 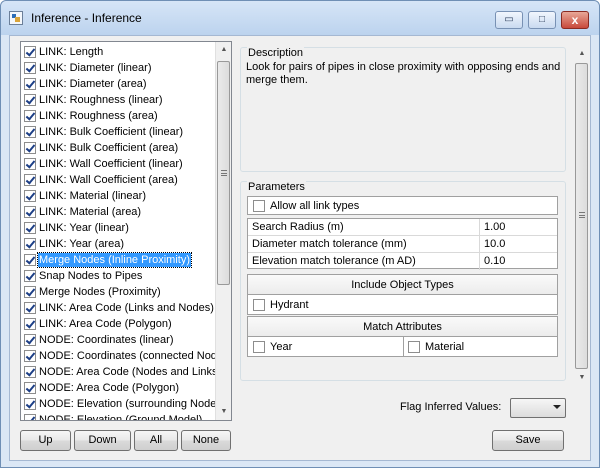 I want to click on list-scrollbar: ▲ ▼, so click(x=223, y=231).